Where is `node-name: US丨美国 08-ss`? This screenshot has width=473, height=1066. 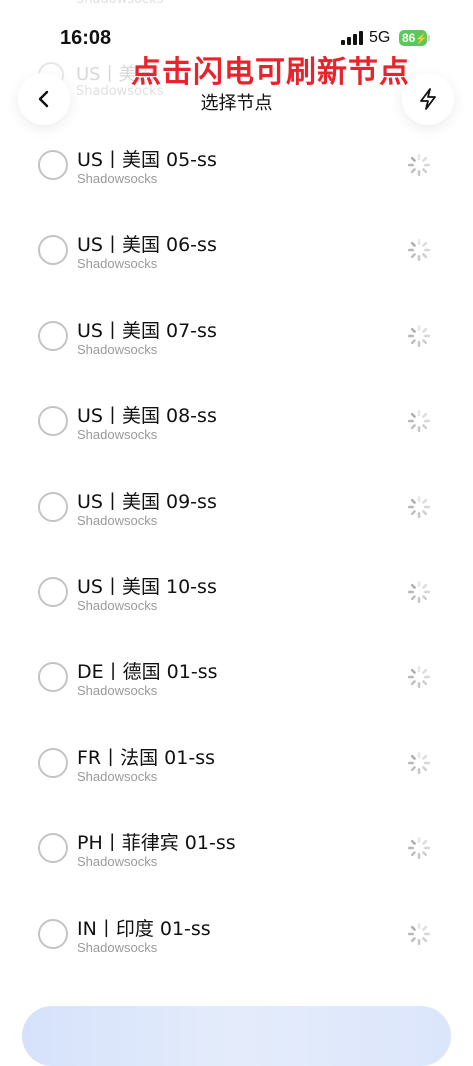
node-name: US丨美国 08-ss is located at coordinates (147, 416).